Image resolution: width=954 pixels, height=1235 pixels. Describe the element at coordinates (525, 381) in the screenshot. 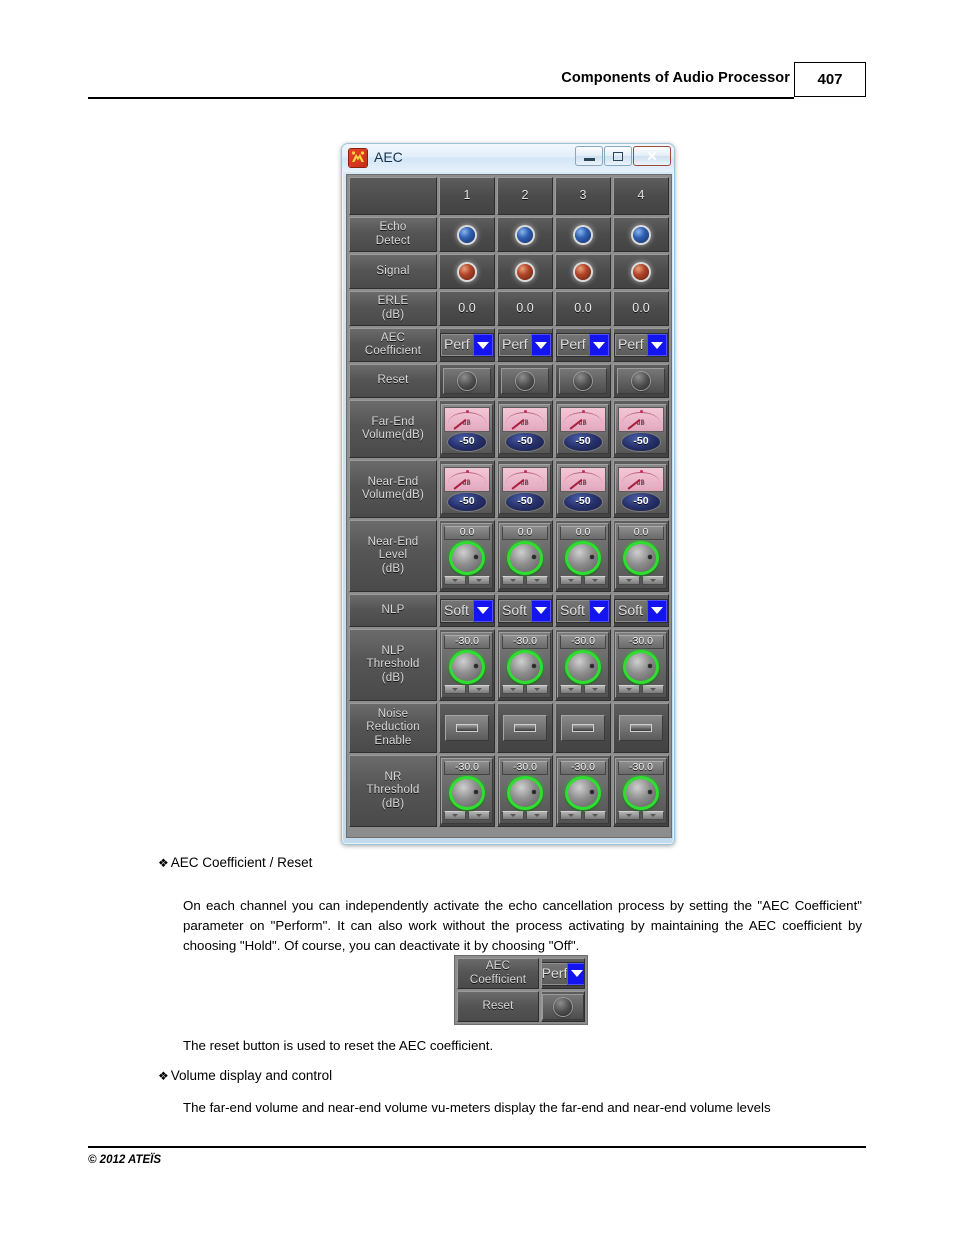

I see `reset-button-c2` at that location.